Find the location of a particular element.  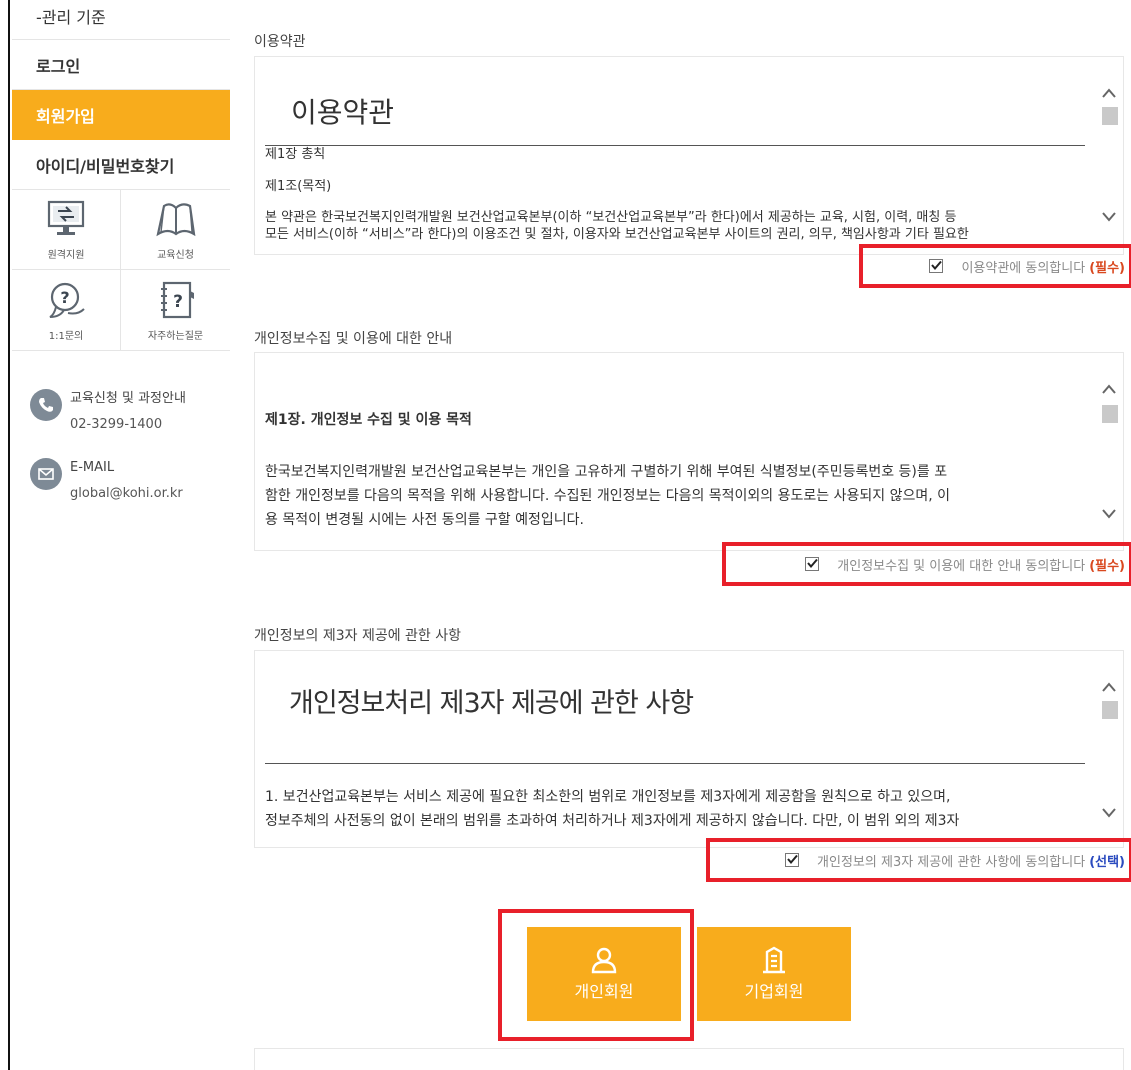

contact-phone: 교육신청 및 과정안내 02-3299-1400 is located at coordinates (130, 413).